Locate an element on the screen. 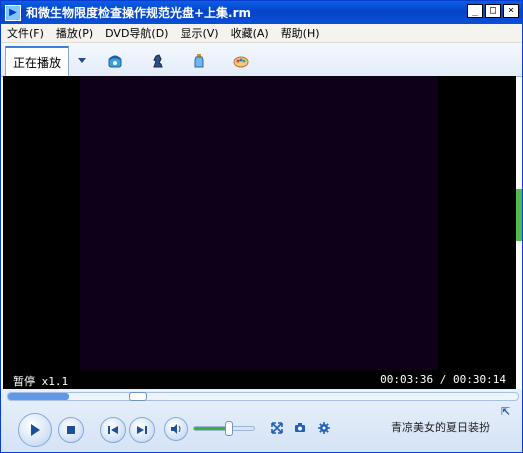 Image resolution: width=523 pixels, height=453 pixels. maximize-button: □ is located at coordinates (493, 11).